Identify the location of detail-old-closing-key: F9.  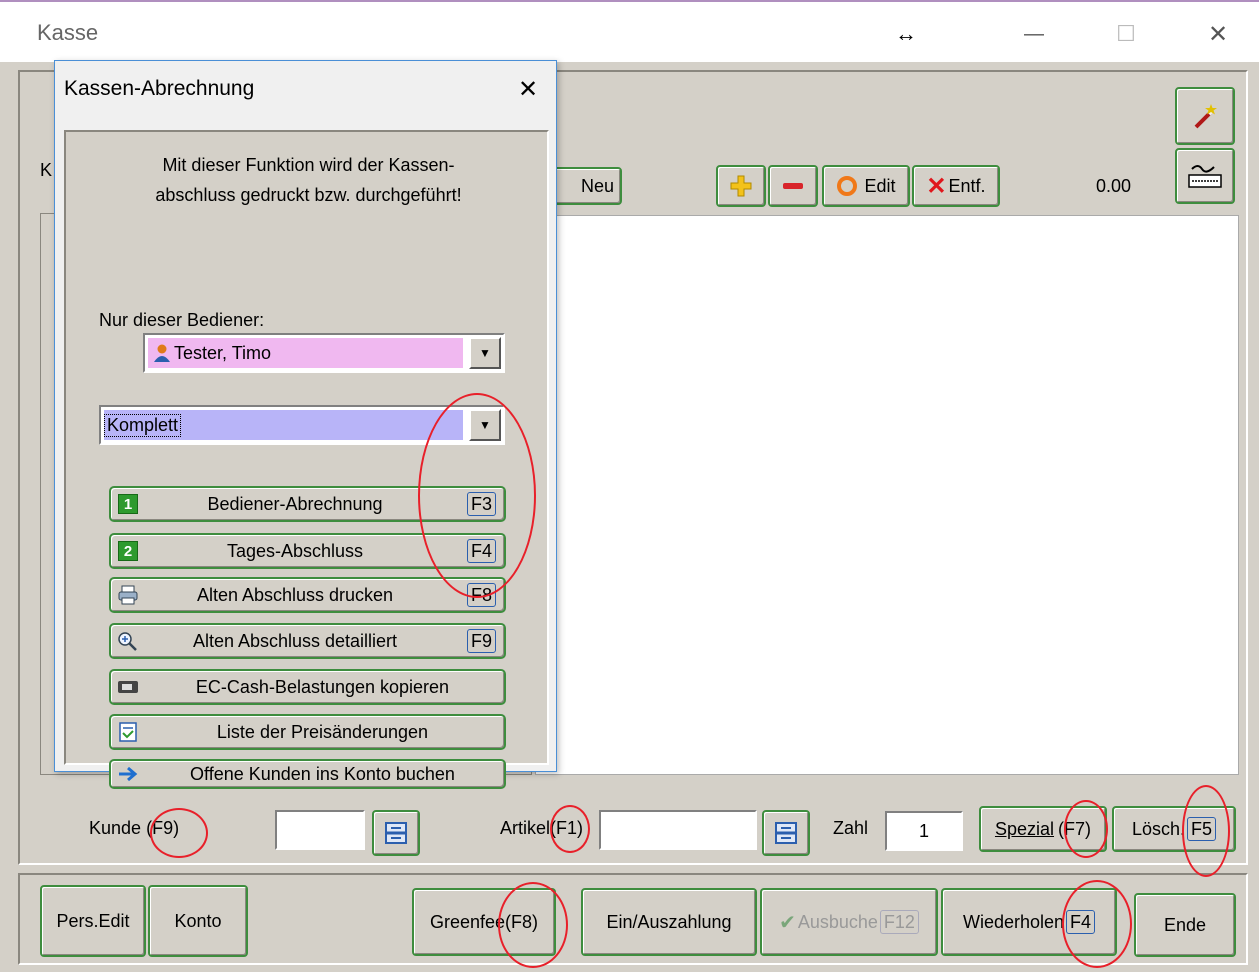
(481, 641).